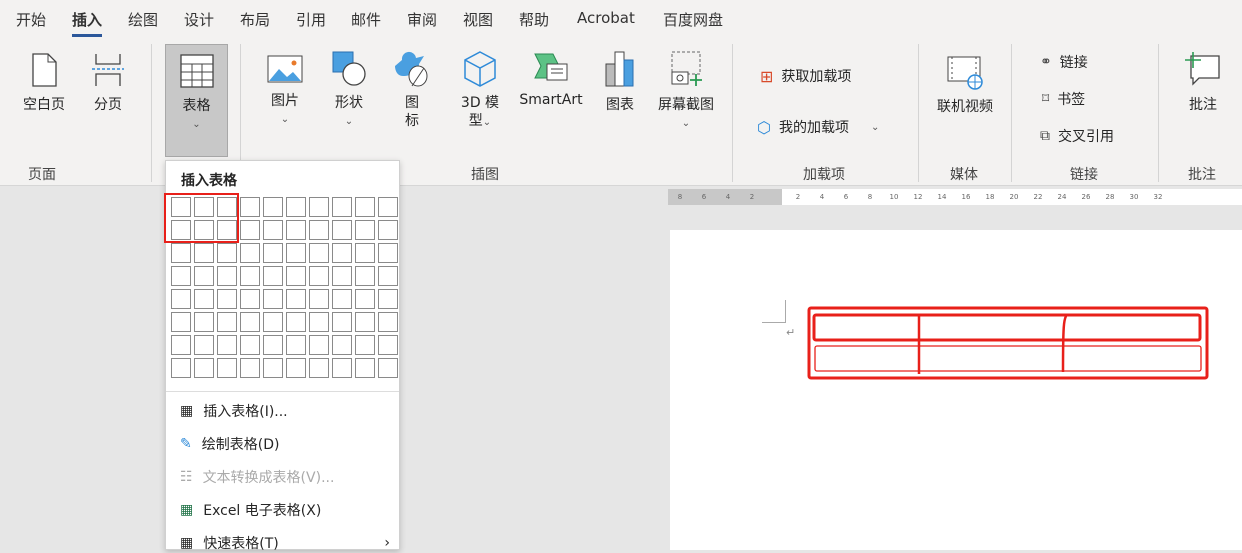  Describe the element at coordinates (1203, 83) in the screenshot. I see `comment-button: 批注` at that location.